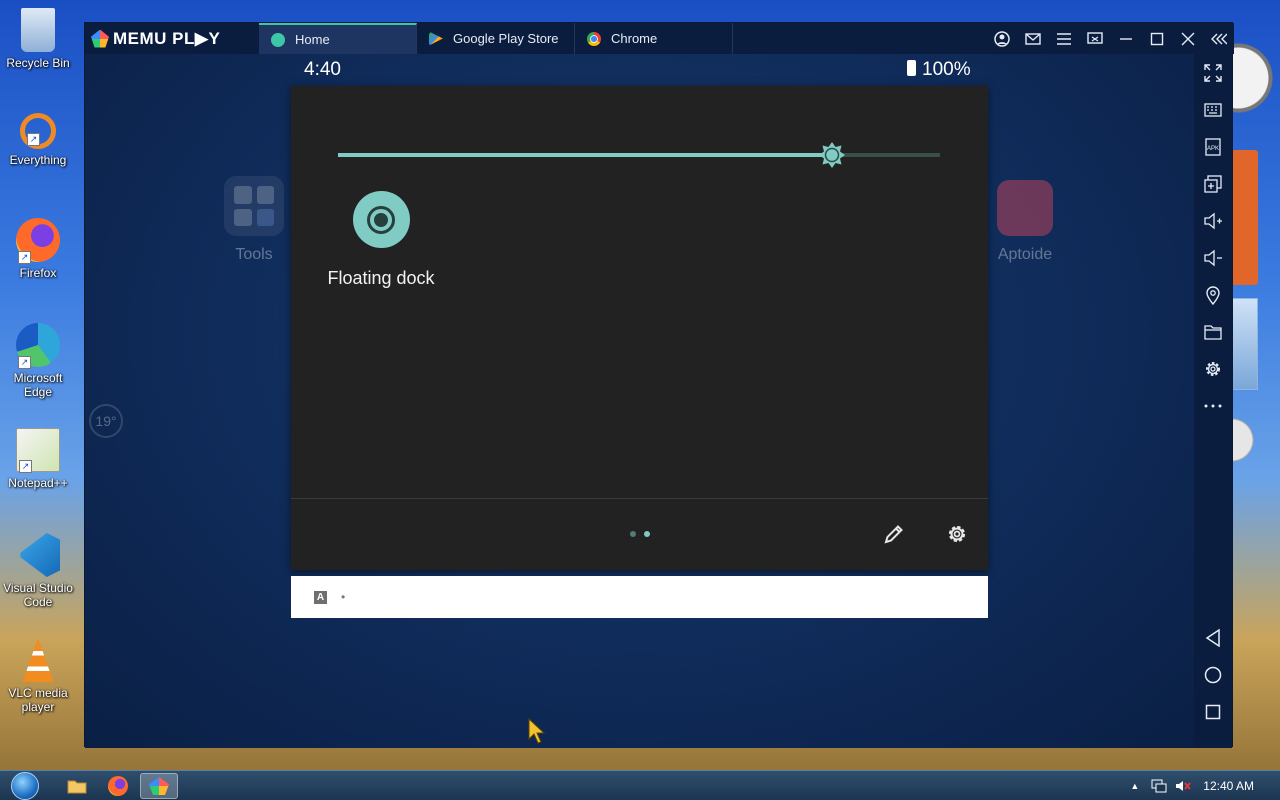  What do you see at coordinates (38, 385) in the screenshot?
I see `desktop-icon-label: Microsoft Edge` at bounding box center [38, 385].